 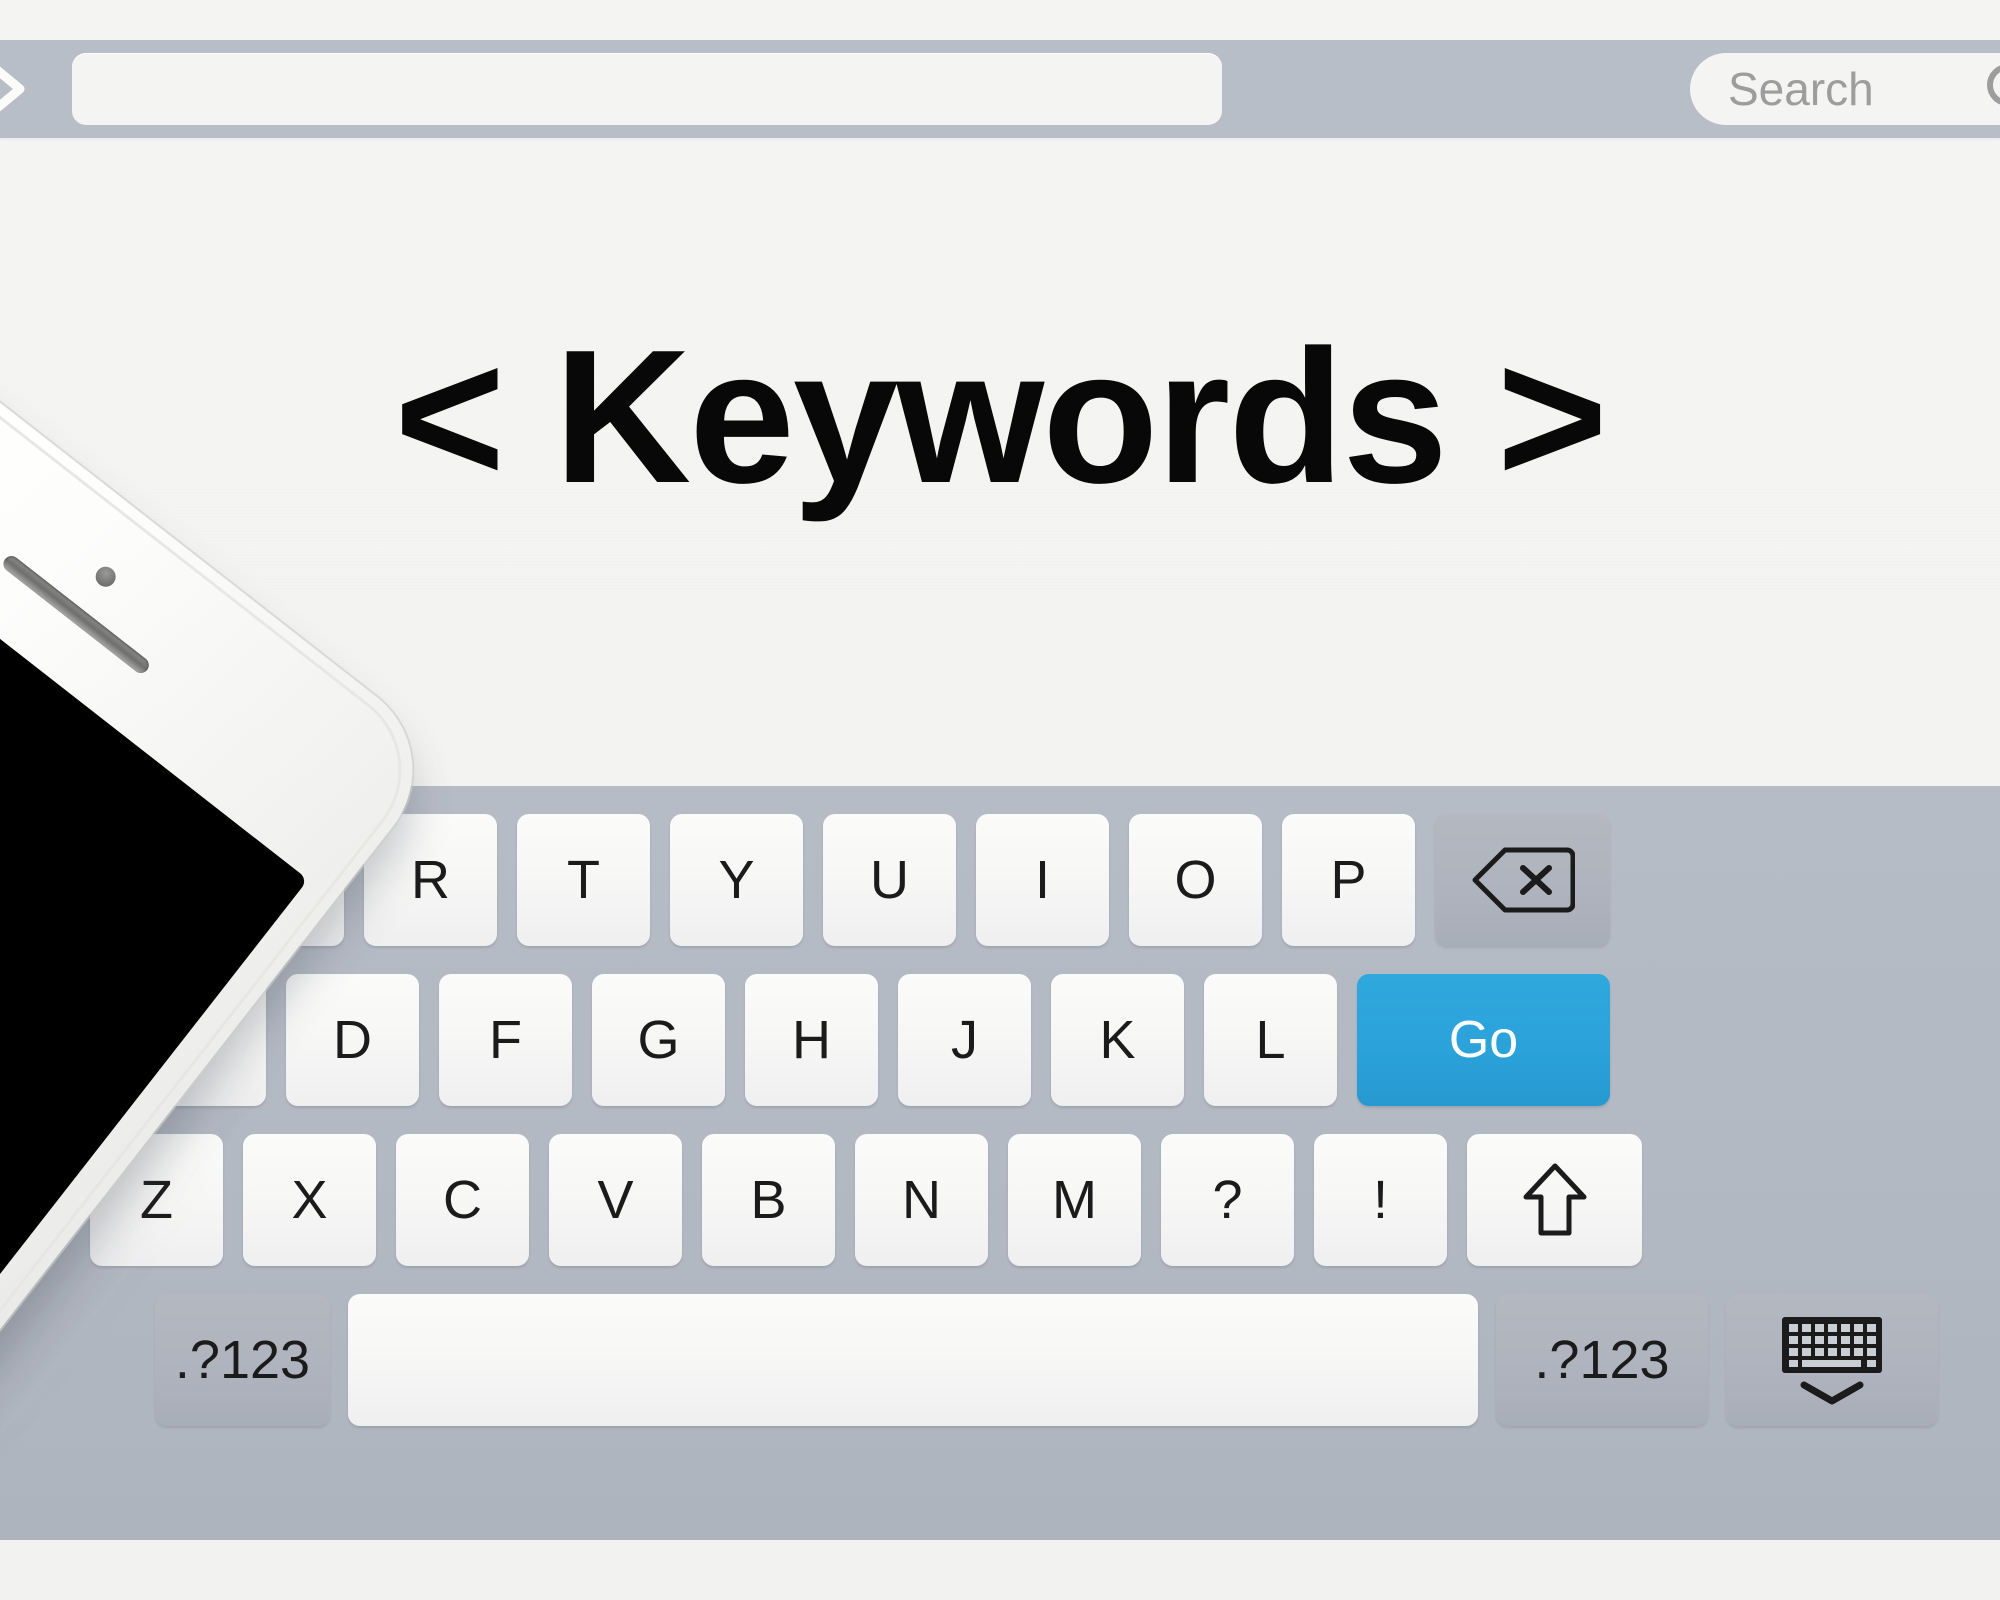 I want to click on key-m: M, so click(x=1074, y=1200).